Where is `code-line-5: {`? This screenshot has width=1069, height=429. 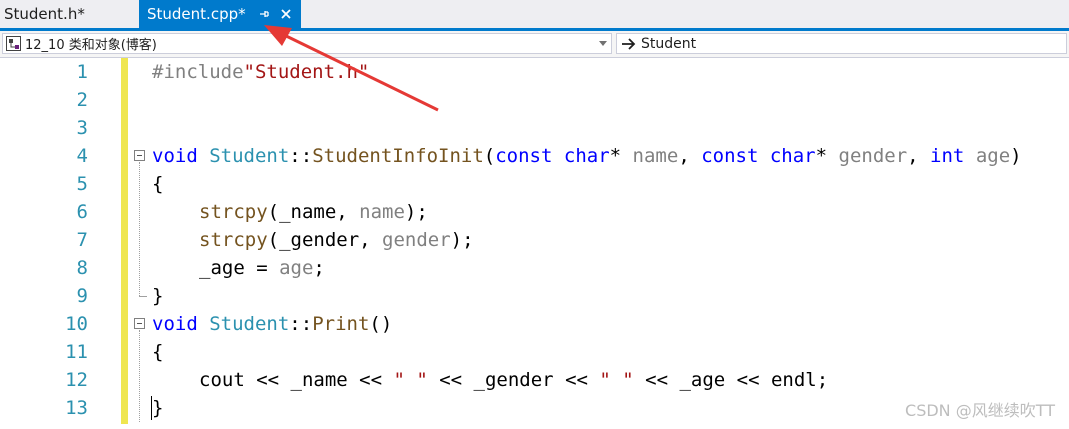
code-line-5: { is located at coordinates (158, 184).